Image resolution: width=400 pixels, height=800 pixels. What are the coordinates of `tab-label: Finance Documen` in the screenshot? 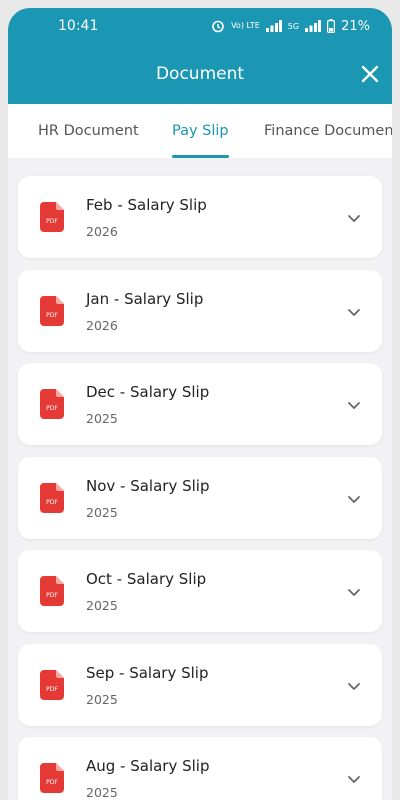 It's located at (328, 131).